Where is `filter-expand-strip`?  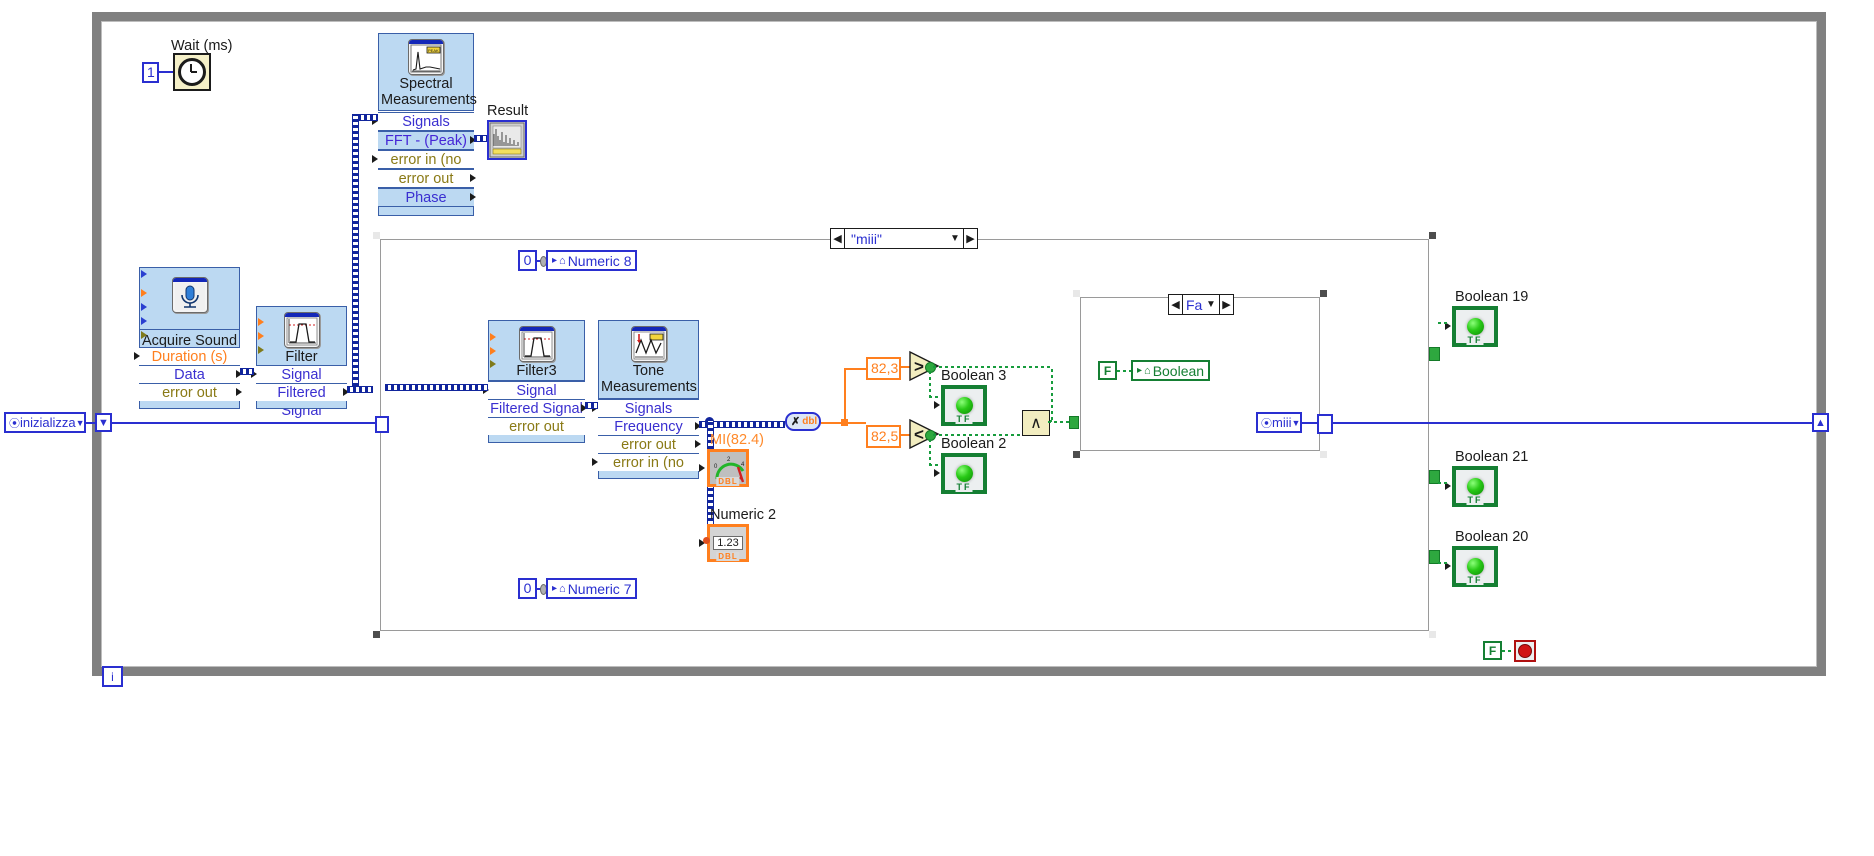 filter-expand-strip is located at coordinates (301, 405).